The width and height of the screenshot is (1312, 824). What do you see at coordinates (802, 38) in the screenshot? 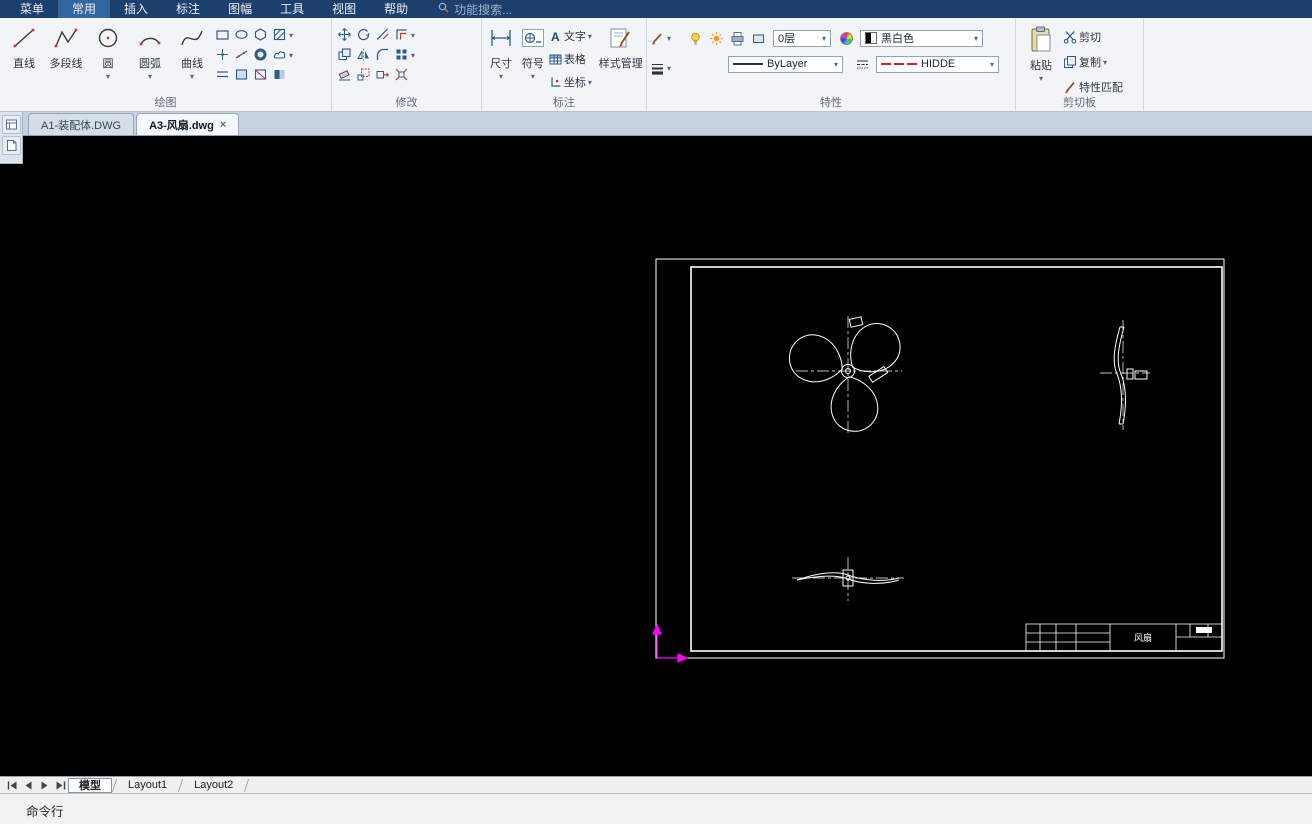
I see `layer-select: 0层` at bounding box center [802, 38].